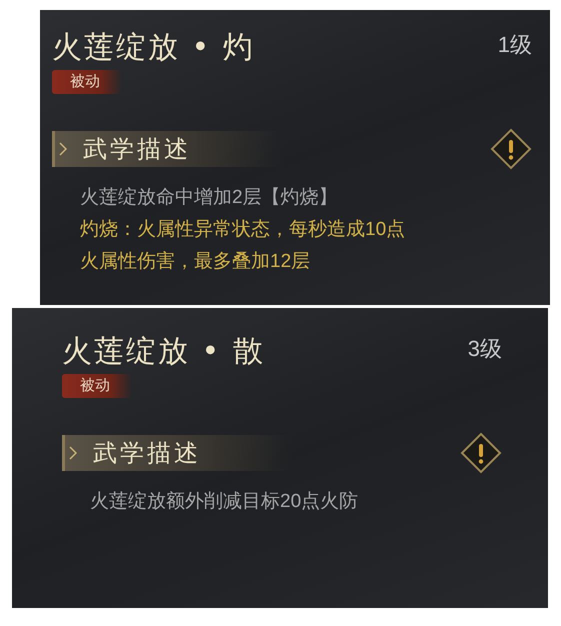 The width and height of the screenshot is (561, 626). Describe the element at coordinates (209, 198) in the screenshot. I see `description-text: 火莲绽放命中增加2层【灼烧】` at that location.